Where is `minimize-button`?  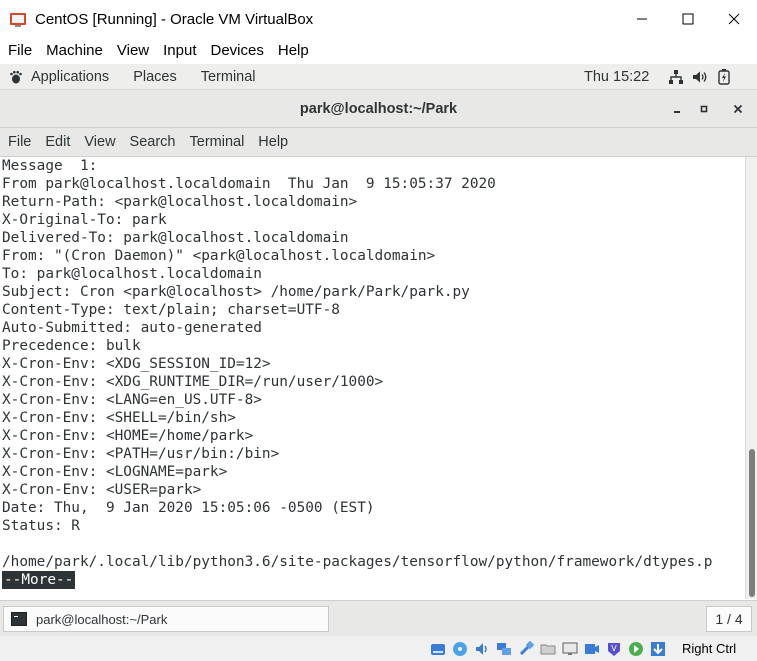
minimize-button is located at coordinates (642, 19).